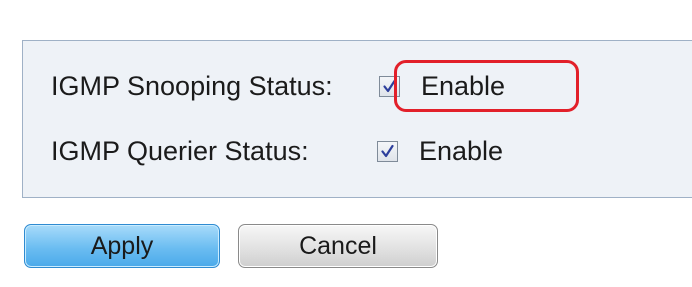 This screenshot has width=692, height=287. I want to click on igmp-snooping-status-label: IGMP Snooping Status:, so click(192, 85).